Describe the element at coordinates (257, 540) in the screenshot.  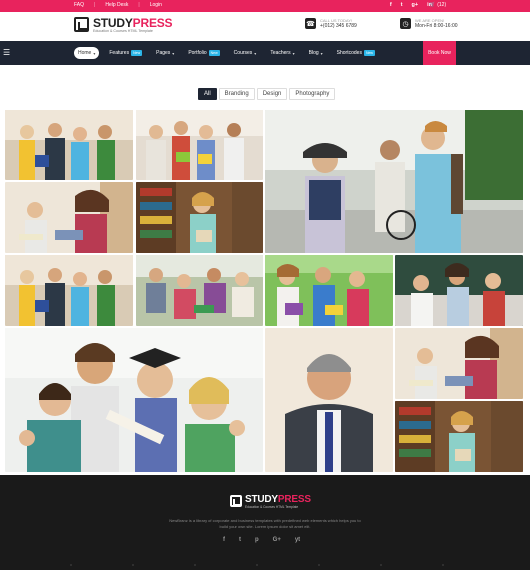
I see `pinterest-icon: p` at that location.